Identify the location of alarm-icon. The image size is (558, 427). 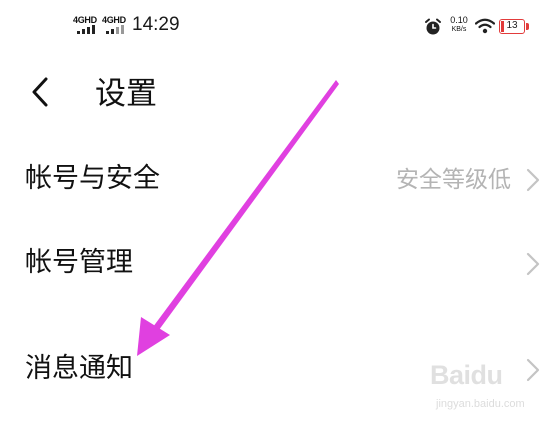
(433, 26).